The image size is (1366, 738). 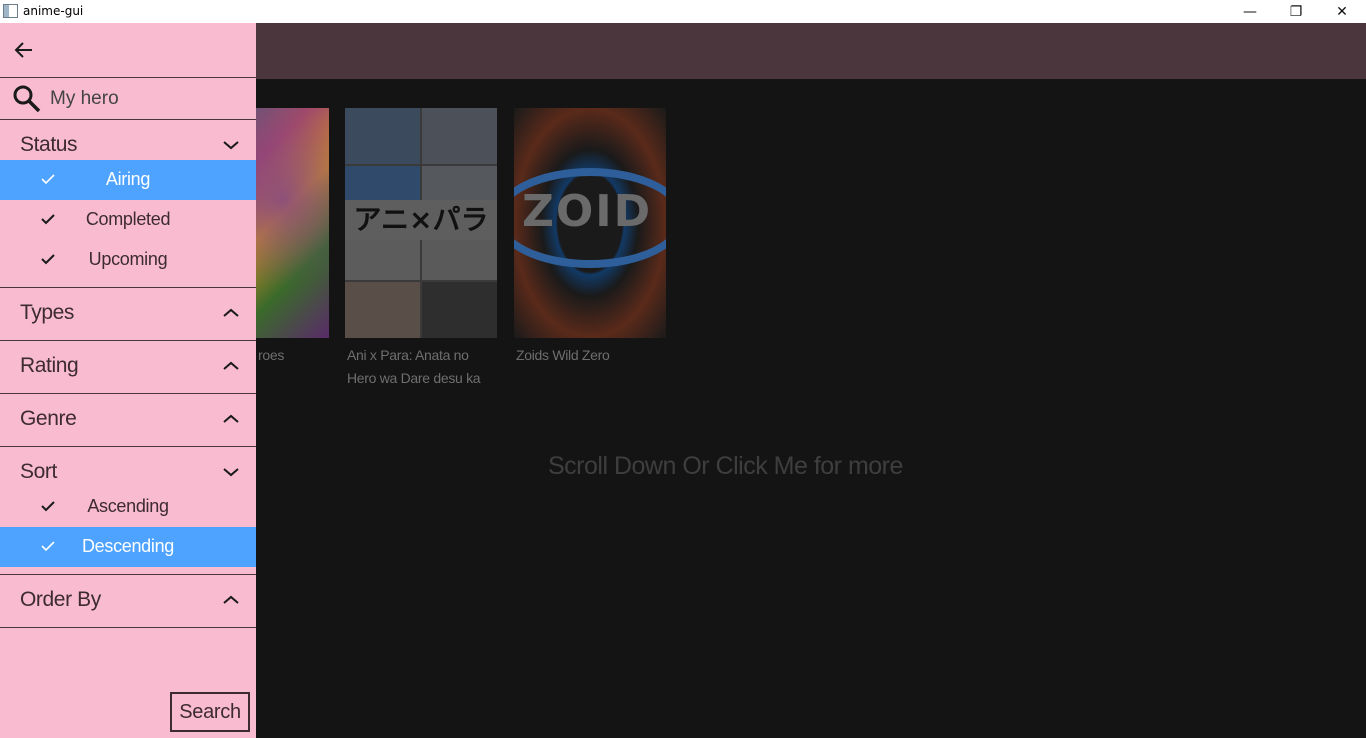 What do you see at coordinates (421, 220) in the screenshot?
I see `poster-logo-text: アニ×パラ` at bounding box center [421, 220].